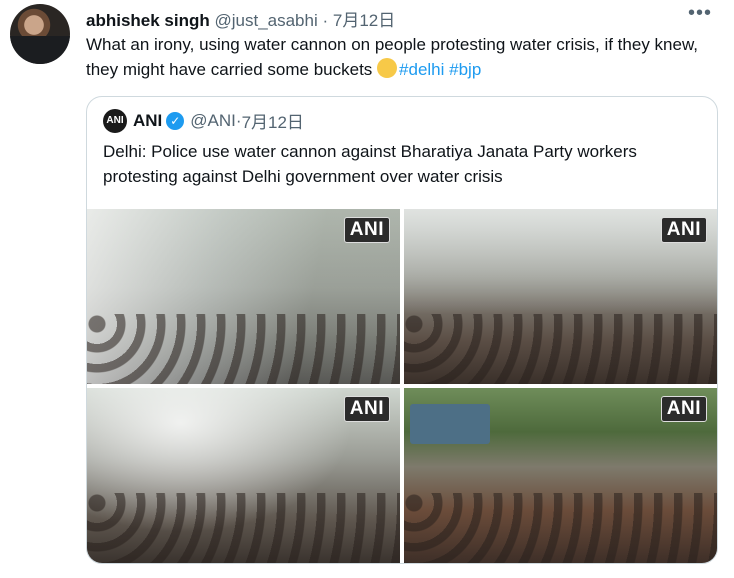 This screenshot has height=578, width=734. I want to click on quoted-date: 7月12日, so click(273, 120).